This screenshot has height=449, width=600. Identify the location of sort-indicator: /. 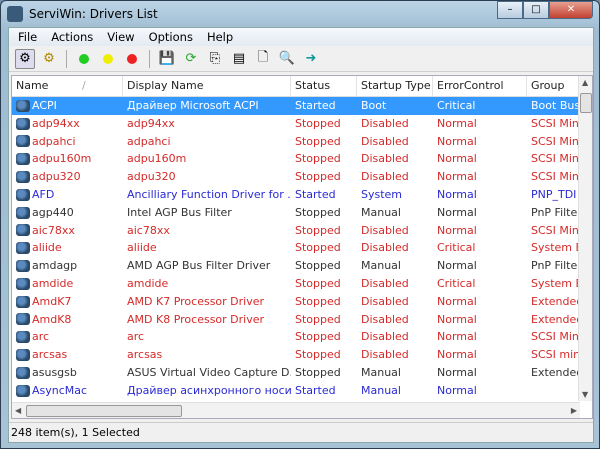
(83, 85).